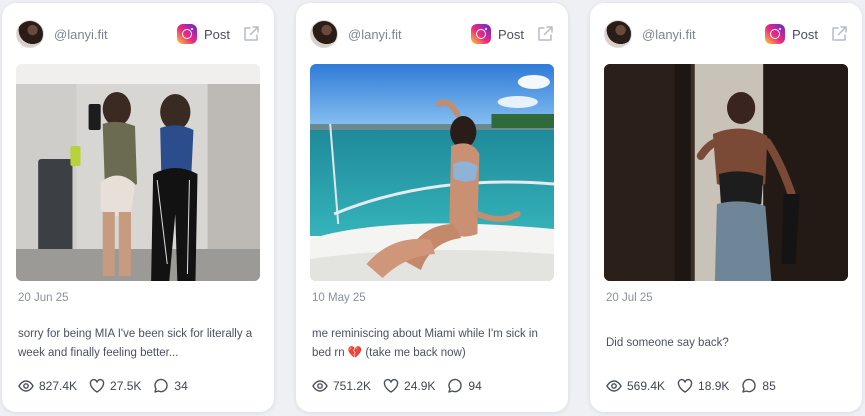  I want to click on comments-stat: 34, so click(170, 386).